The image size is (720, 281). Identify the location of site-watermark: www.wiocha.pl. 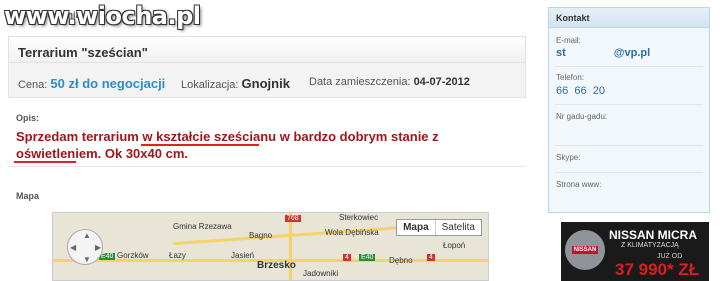
(102, 16).